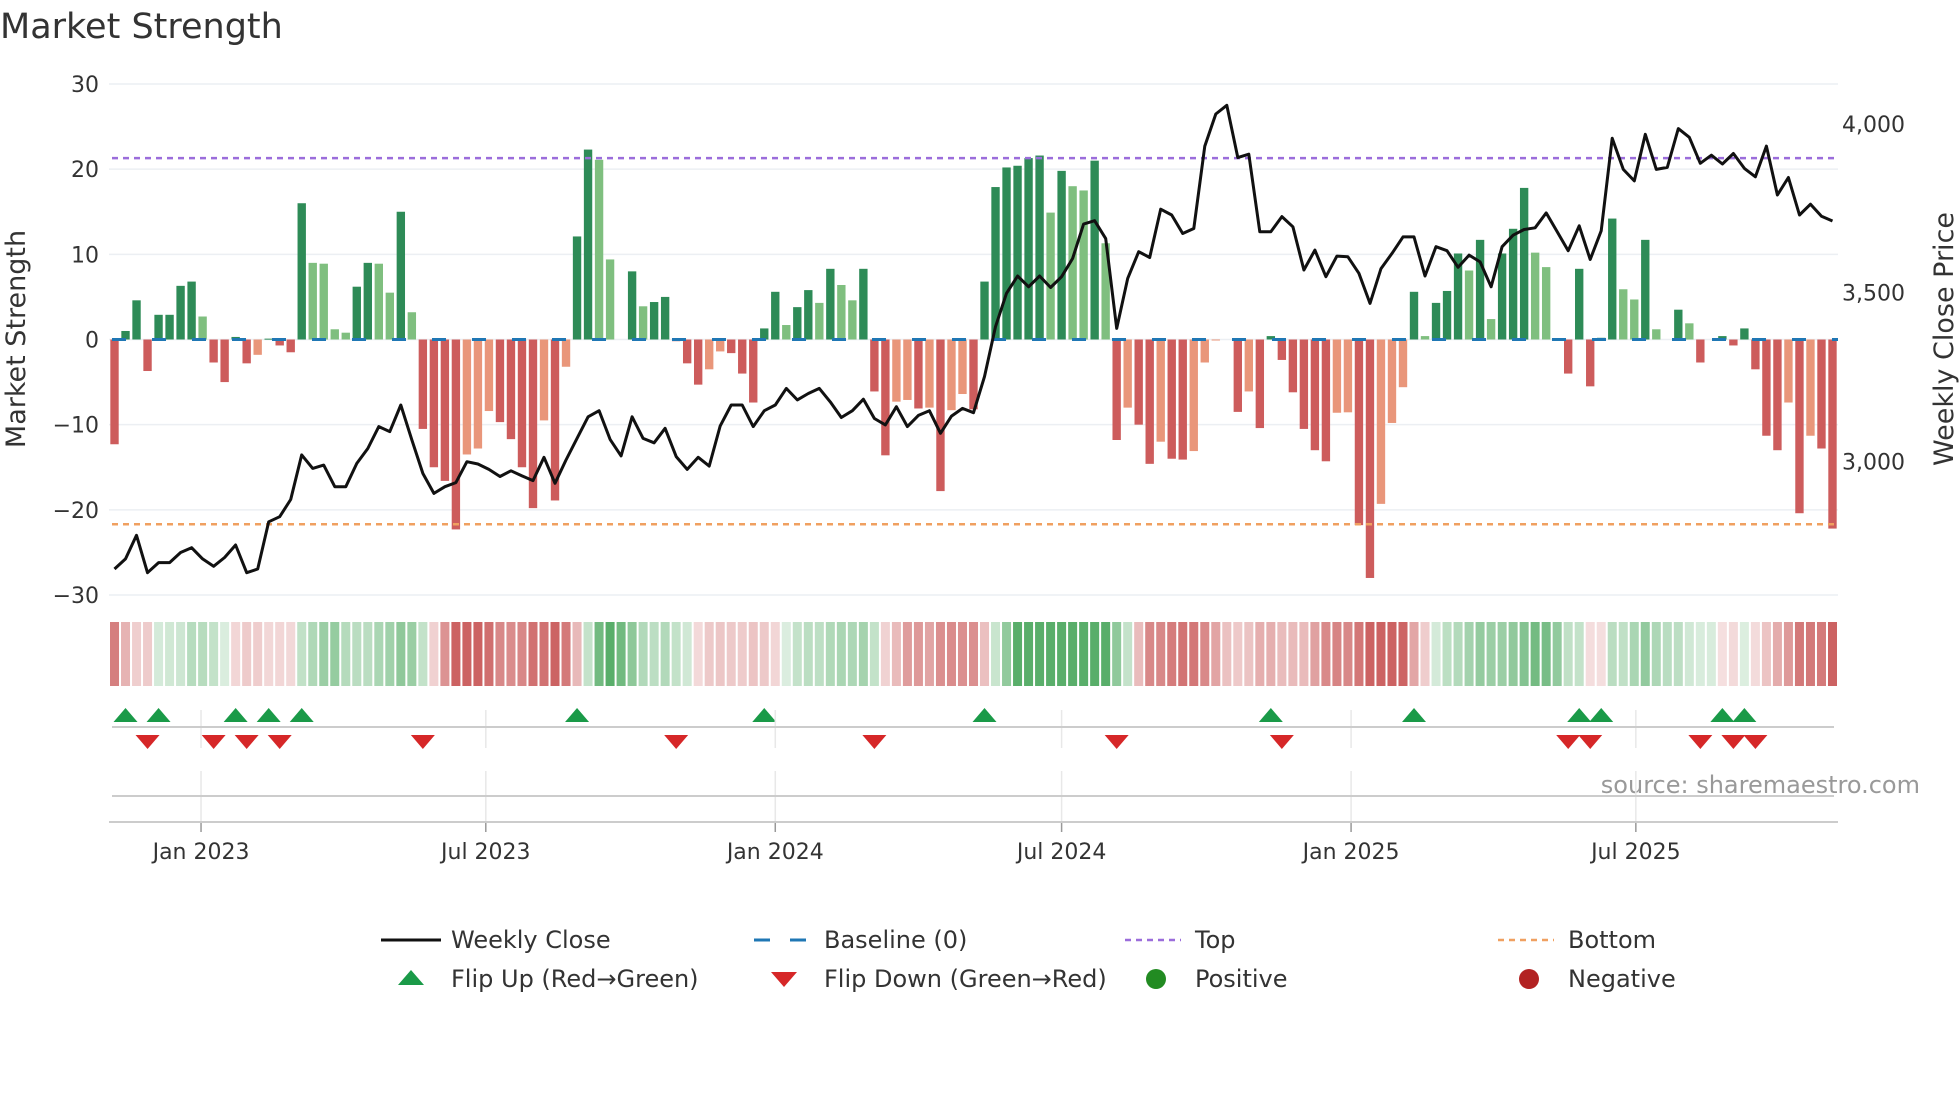 The image size is (1960, 1106). What do you see at coordinates (895, 940) in the screenshot?
I see `legend-label: Baseline (0)` at bounding box center [895, 940].